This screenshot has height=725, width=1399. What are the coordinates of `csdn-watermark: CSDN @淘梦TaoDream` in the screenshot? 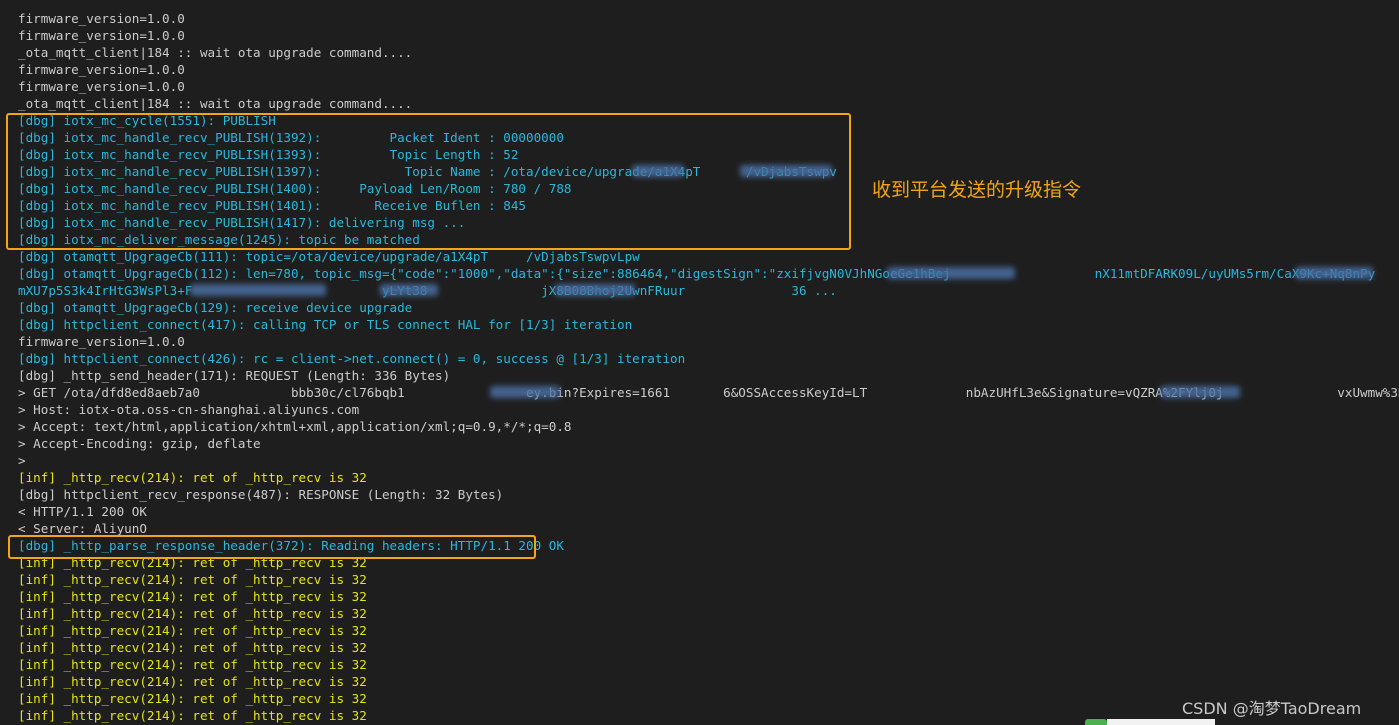 It's located at (1272, 708).